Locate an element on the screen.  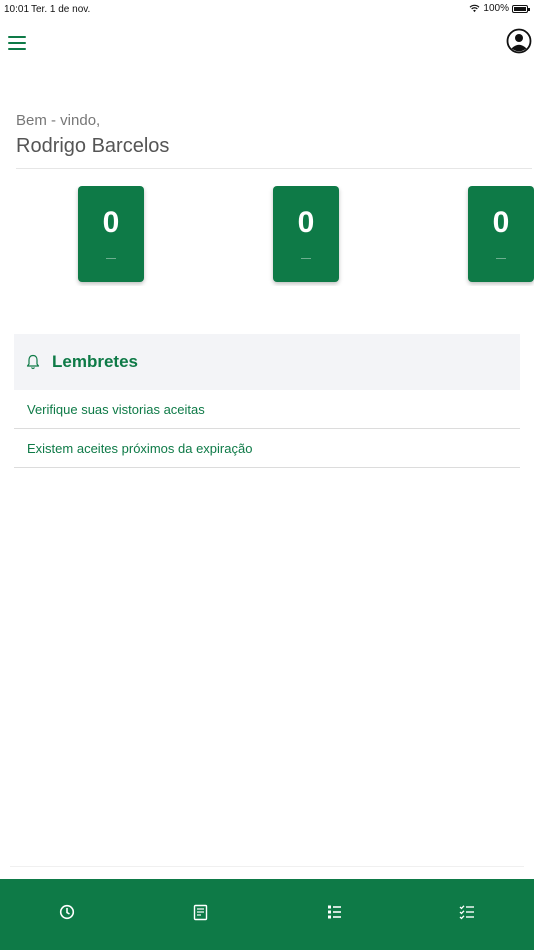
status-date: Ter. 1 de nov. is located at coordinates (61, 9).